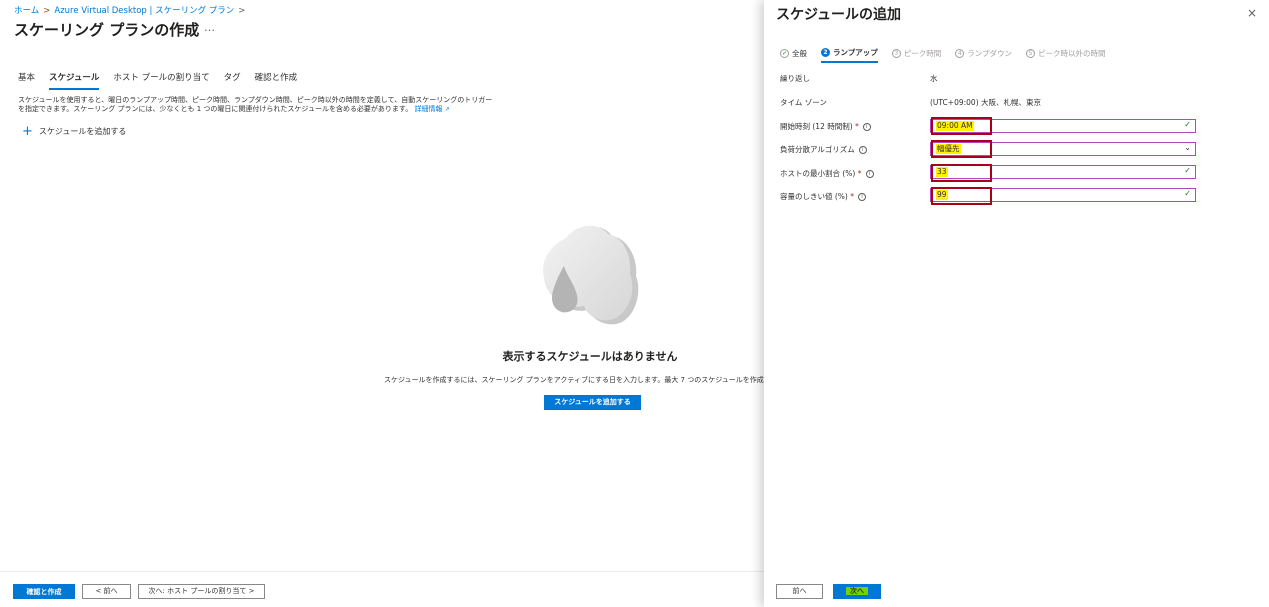  I want to click on step-number: 2, so click(825, 52).